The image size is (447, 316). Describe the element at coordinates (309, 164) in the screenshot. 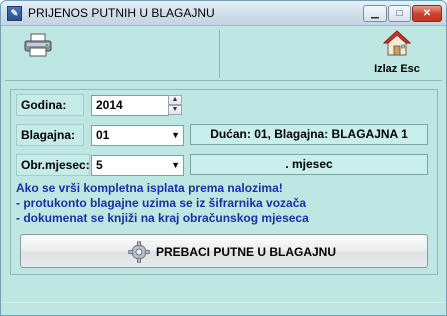

I see `mjesec-info: . mjesec` at that location.